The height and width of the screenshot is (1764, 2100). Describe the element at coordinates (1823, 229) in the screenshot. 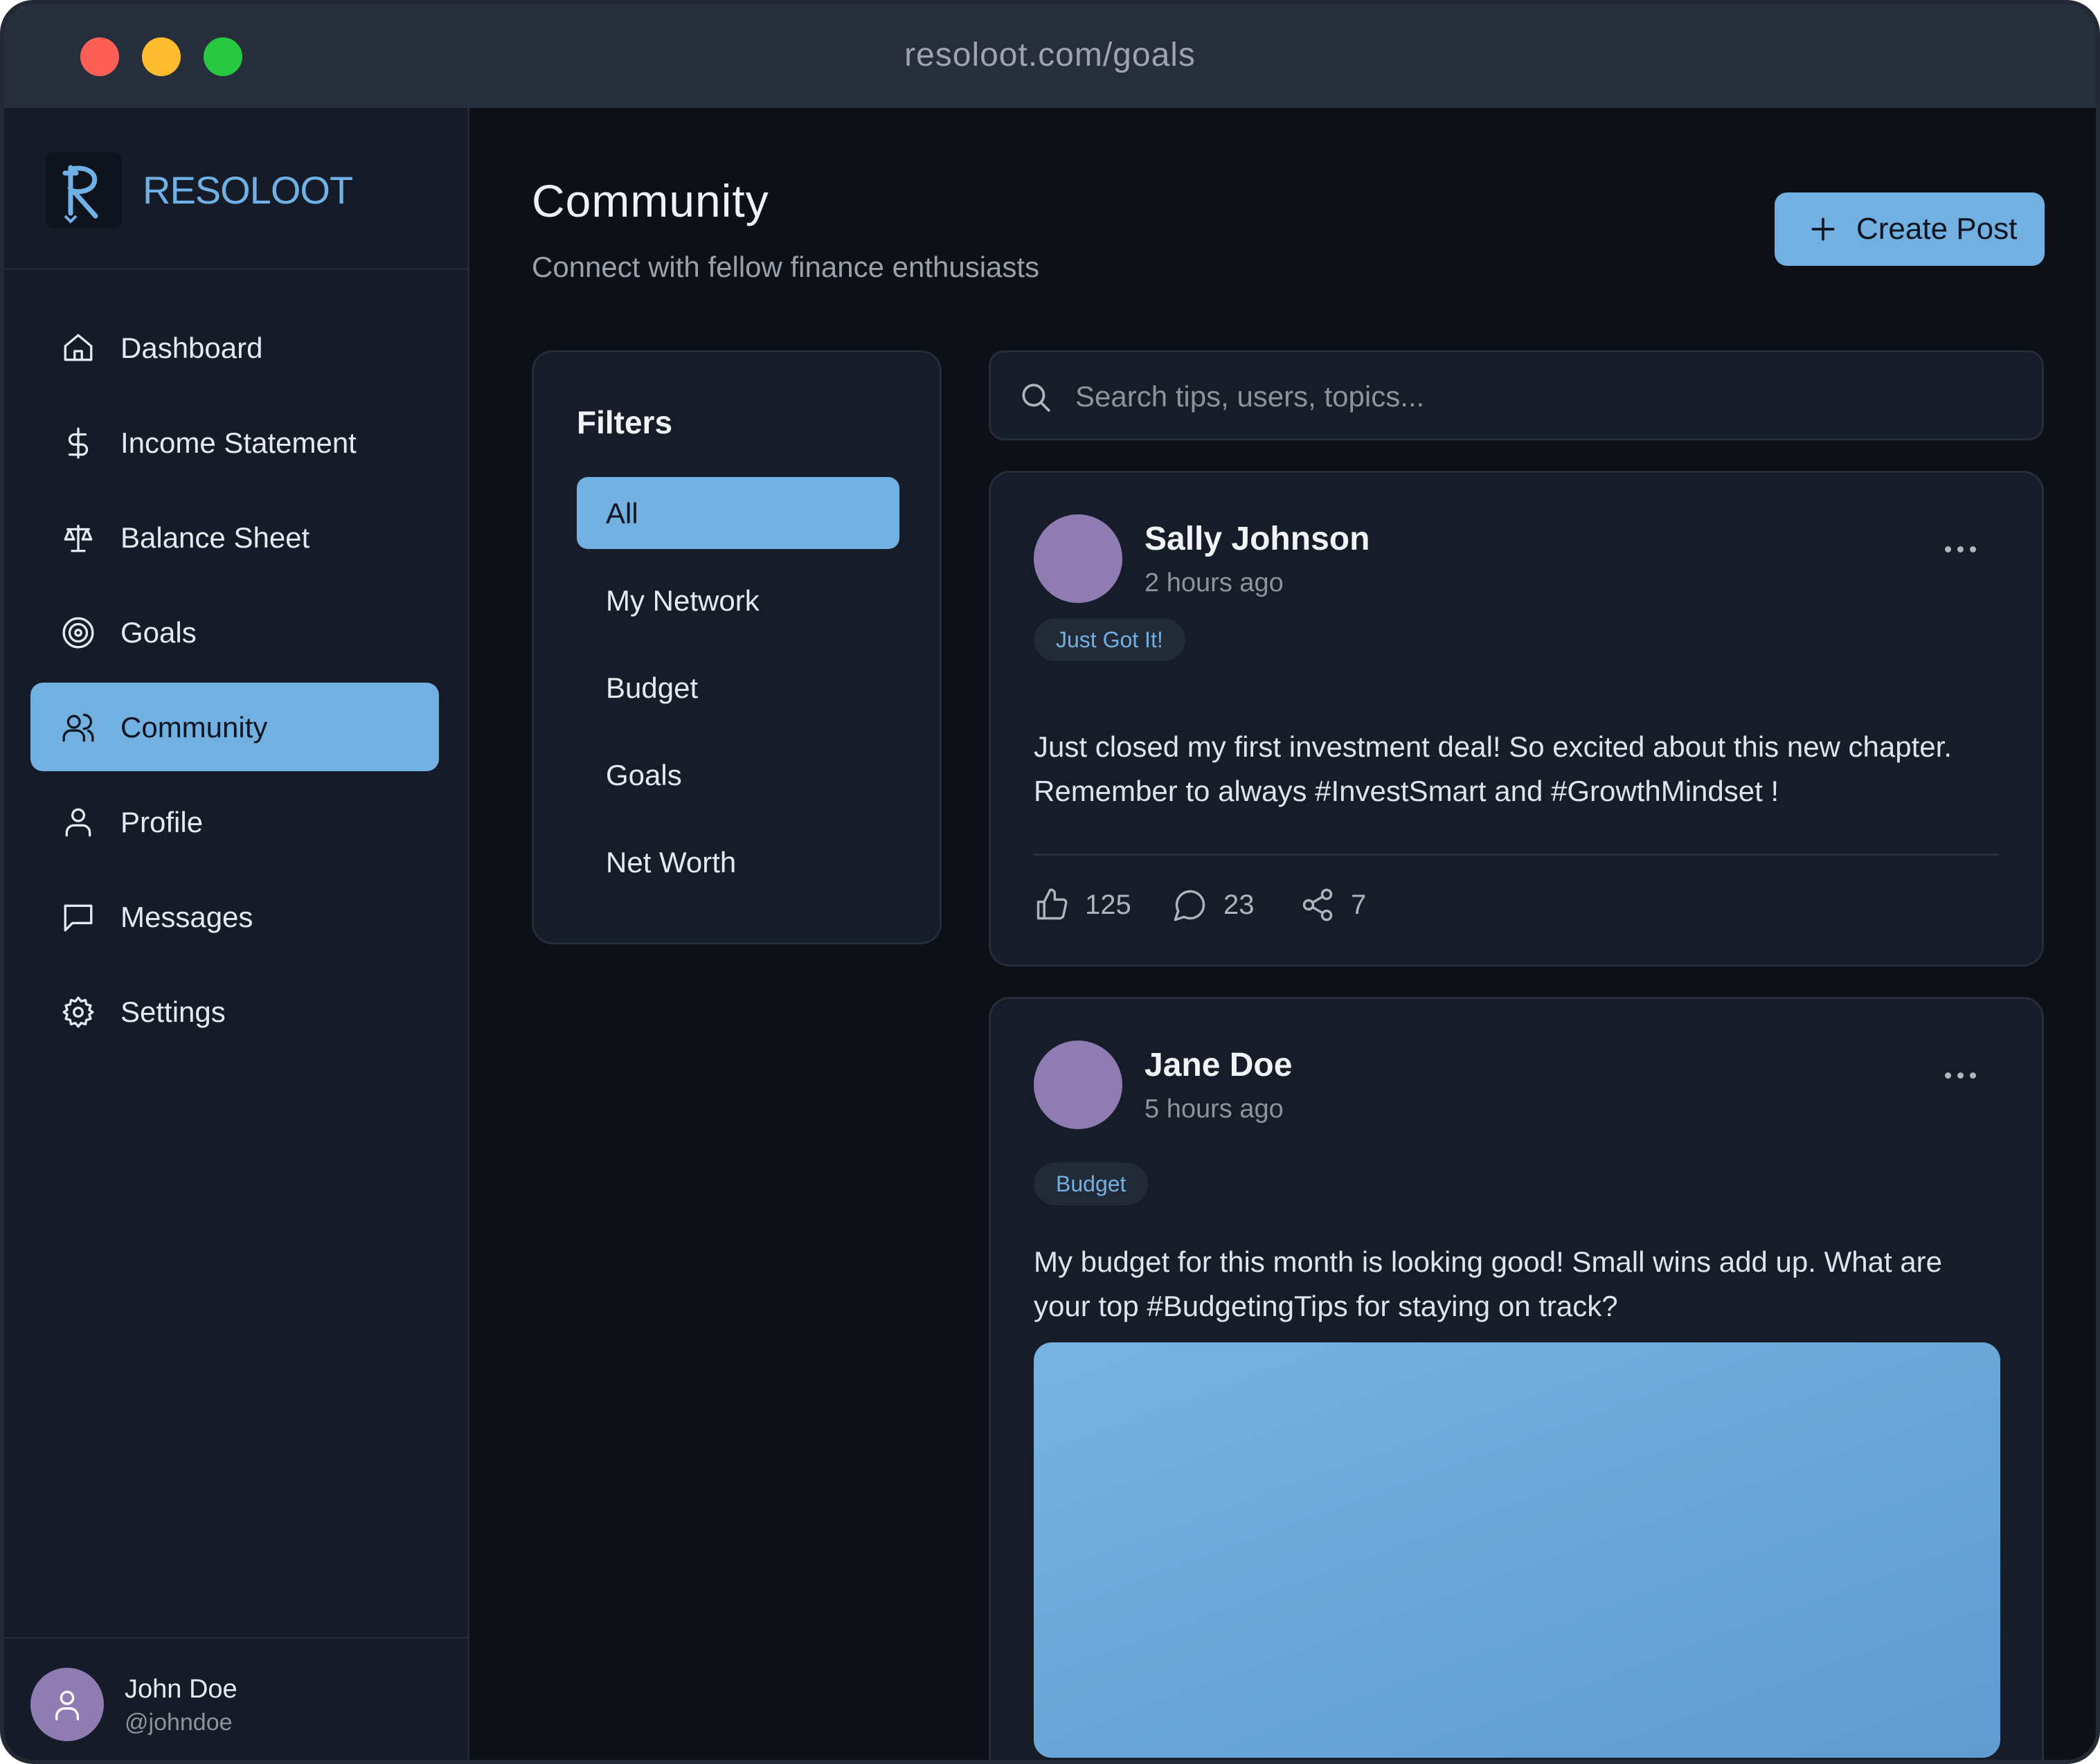

I see `plus-icon` at that location.